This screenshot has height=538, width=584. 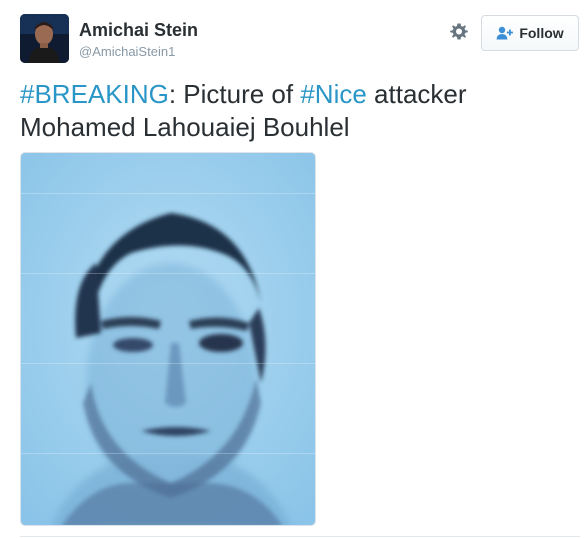 I want to click on hashtag-nice: #Nice, so click(x=333, y=94).